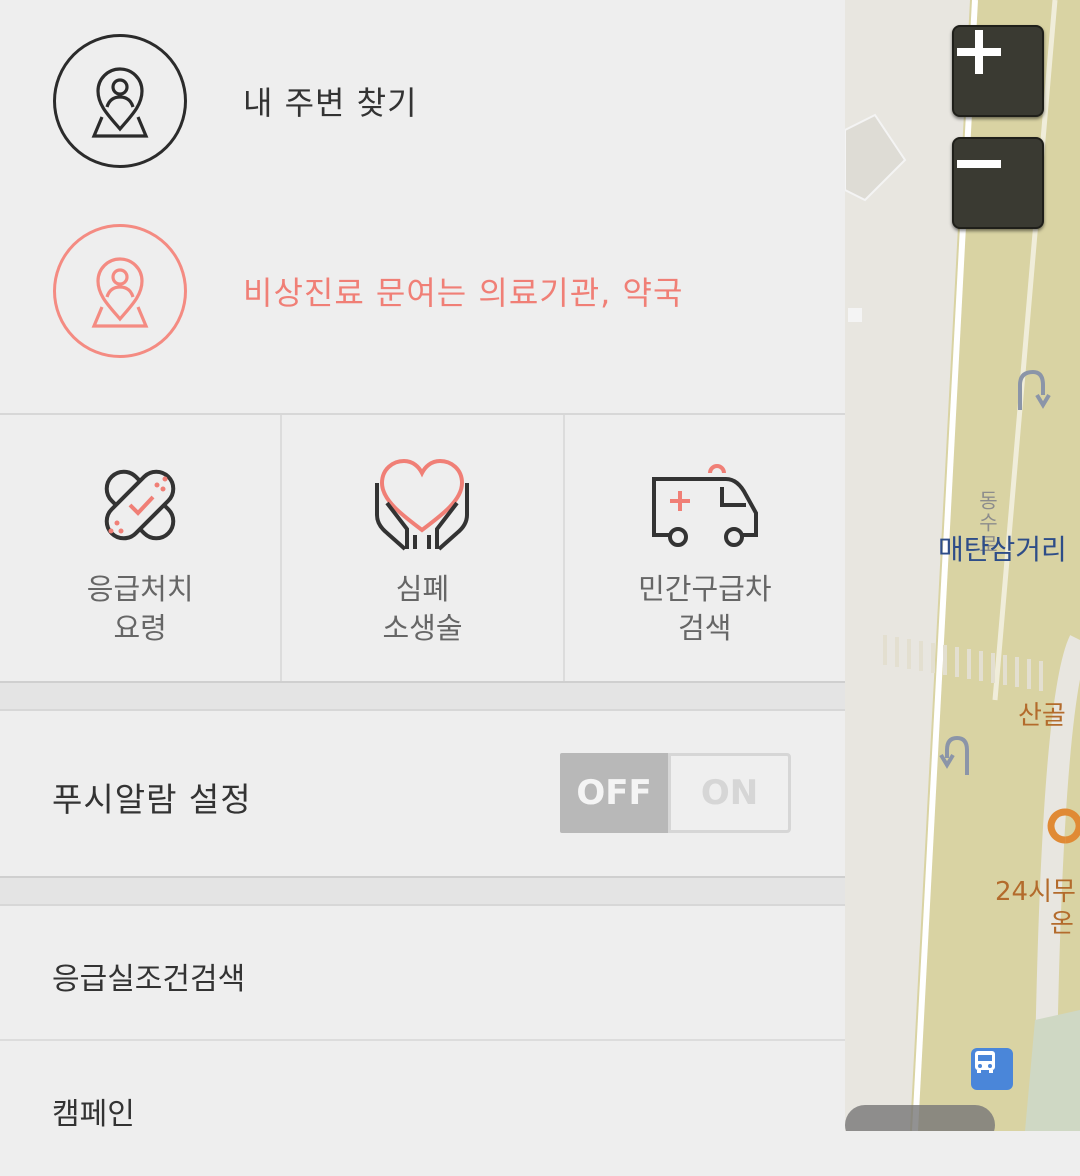  I want to click on heart-hands-icon, so click(422, 504).